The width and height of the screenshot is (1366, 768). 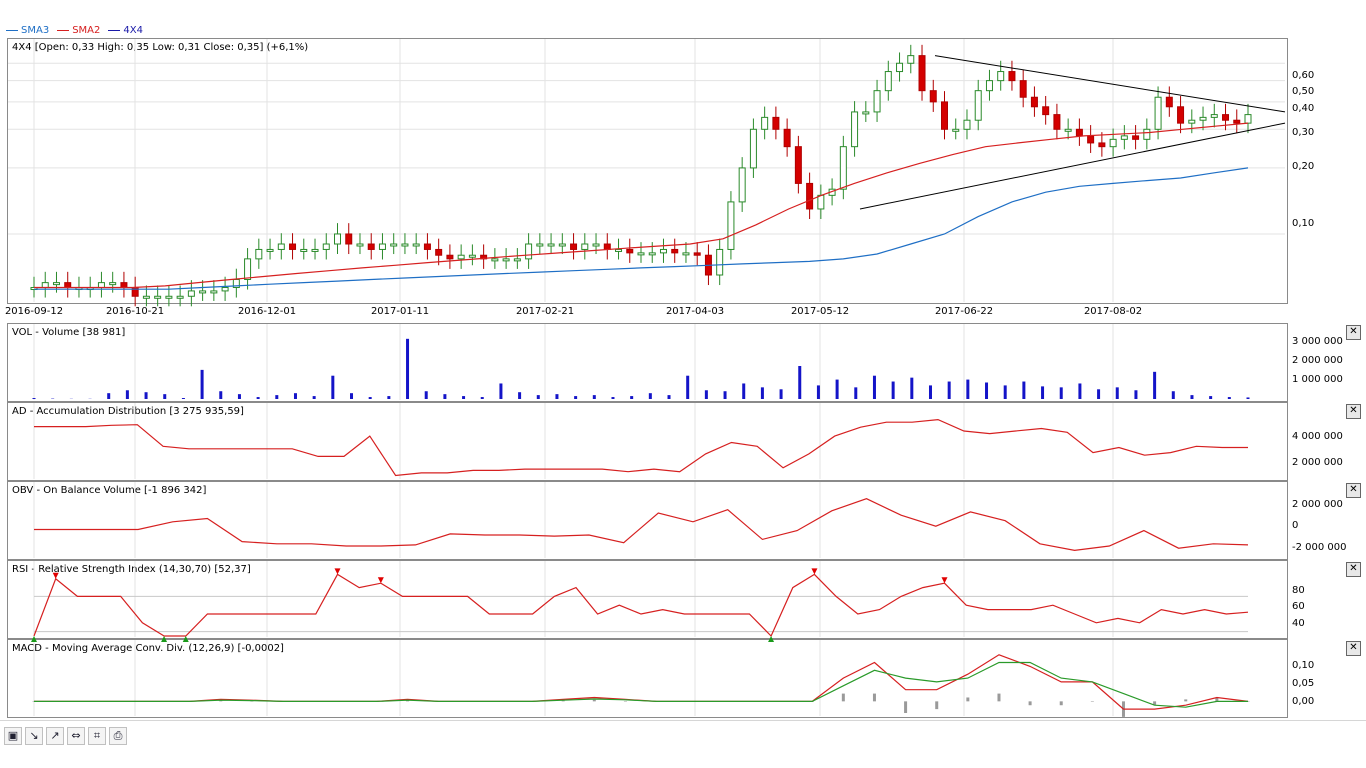 I want to click on bottom-toolbar: ▣ ↘ ↗ ⇔ ⌗ ⎙, so click(x=65, y=736).